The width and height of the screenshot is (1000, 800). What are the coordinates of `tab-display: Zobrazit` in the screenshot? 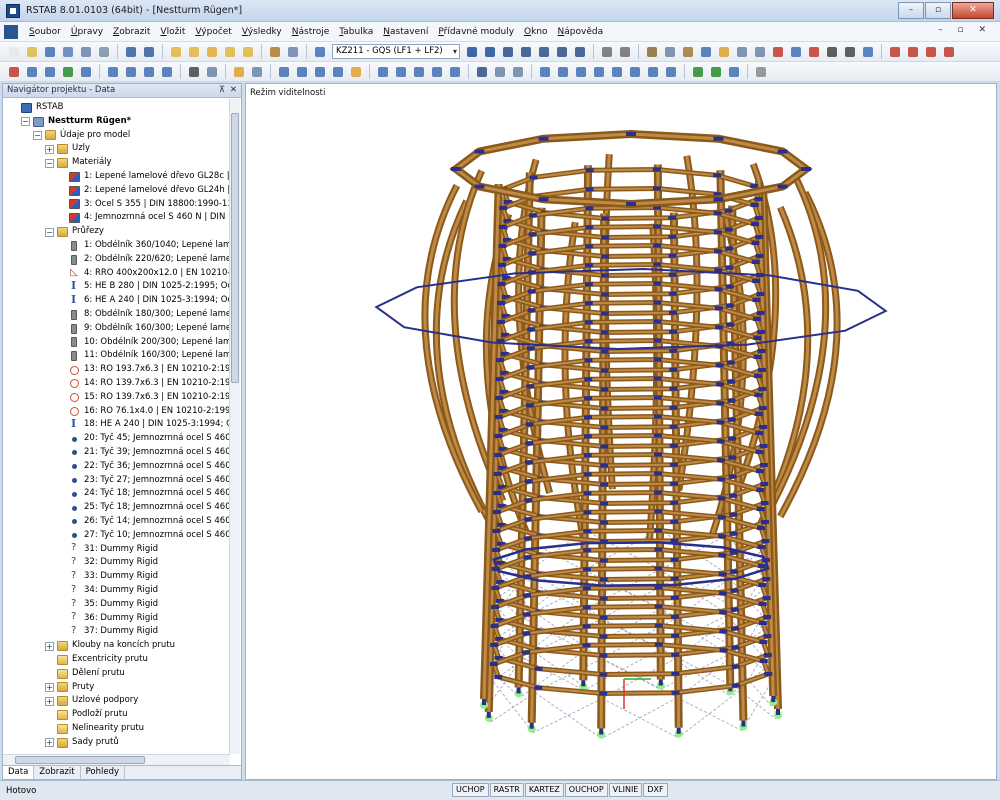 It's located at (57, 772).